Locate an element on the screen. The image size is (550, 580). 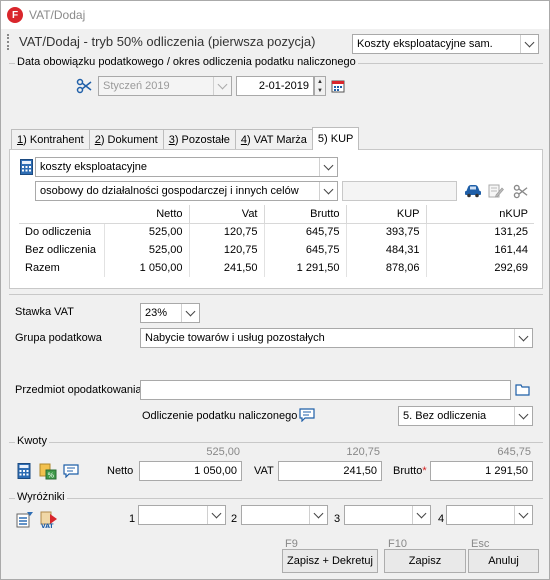
vat-input: 241,50 is located at coordinates (330, 471).